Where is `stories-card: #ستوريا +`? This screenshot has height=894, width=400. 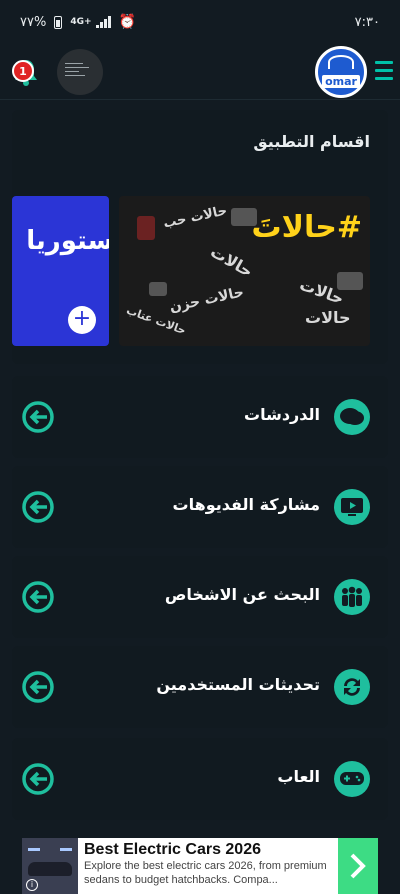 stories-card: #ستوريا + is located at coordinates (60, 271).